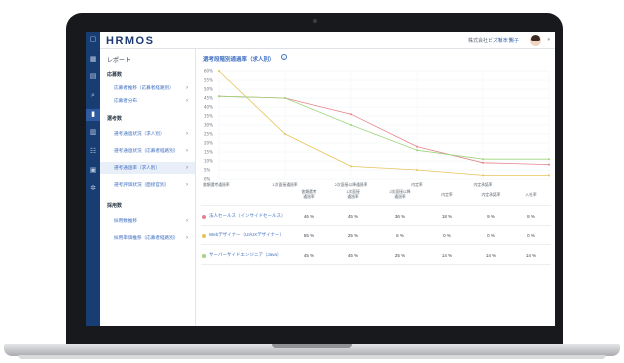 The width and height of the screenshot is (624, 363). Describe the element at coordinates (208, 125) in the screenshot. I see `y-tick-label: 30%` at that location.